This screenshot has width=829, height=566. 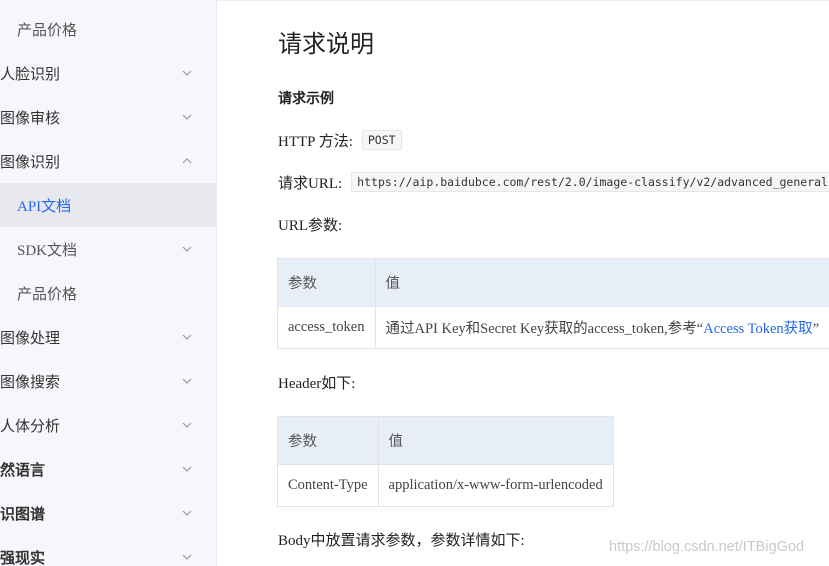 I want to click on sidebar-item-label: 图像处理, so click(x=30, y=338).